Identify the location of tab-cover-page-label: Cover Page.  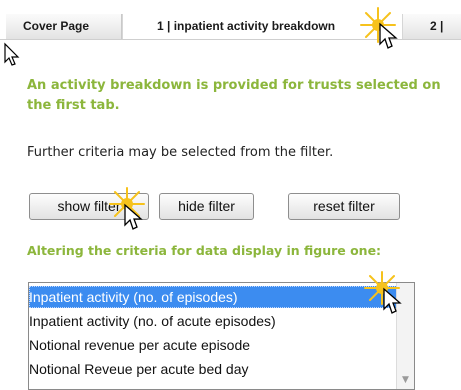
(56, 26).